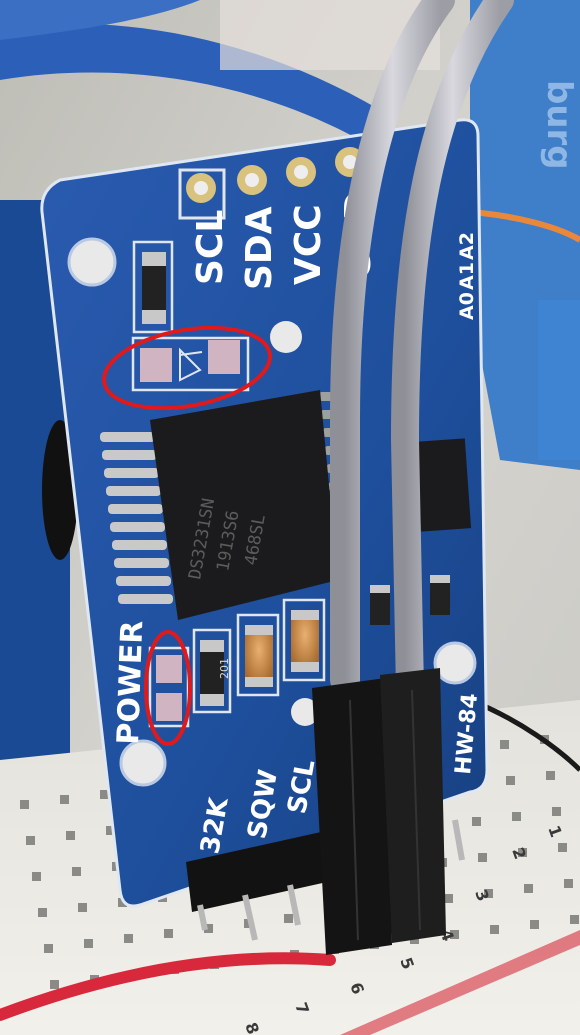  What do you see at coordinates (443, 485) in the screenshot?
I see `eeprom-chip` at bounding box center [443, 485].